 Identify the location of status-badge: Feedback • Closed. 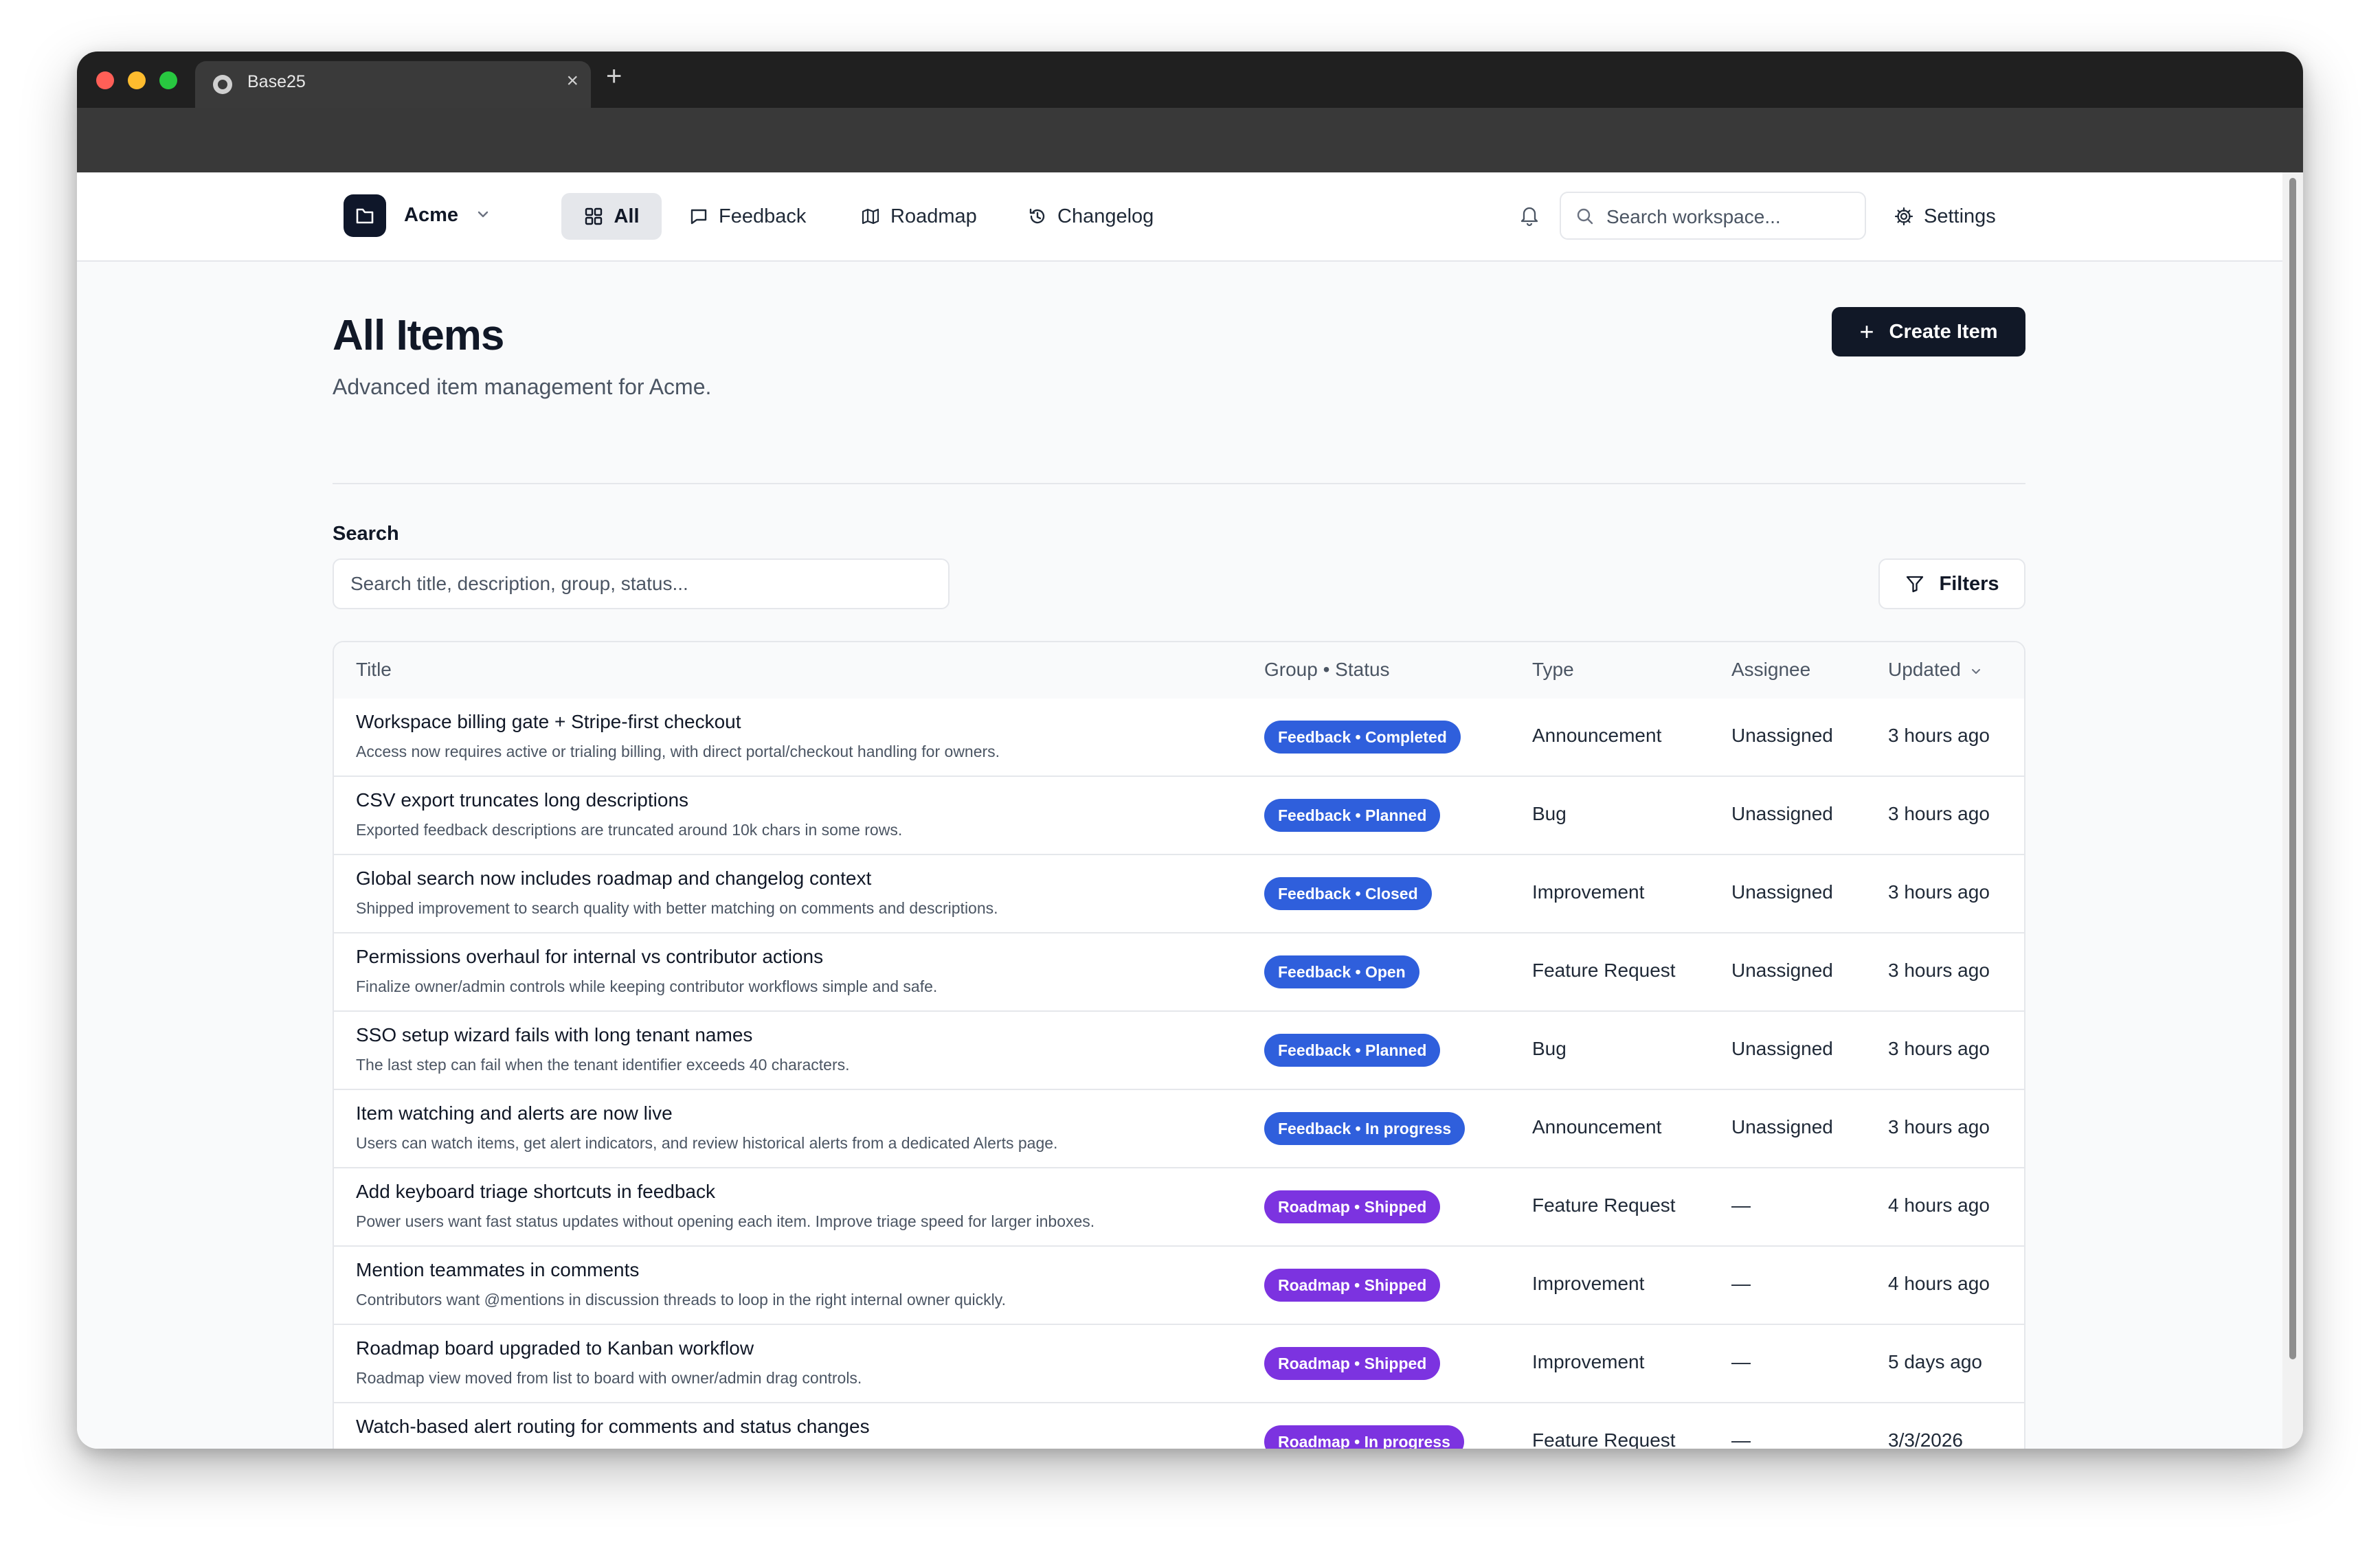
(1348, 894).